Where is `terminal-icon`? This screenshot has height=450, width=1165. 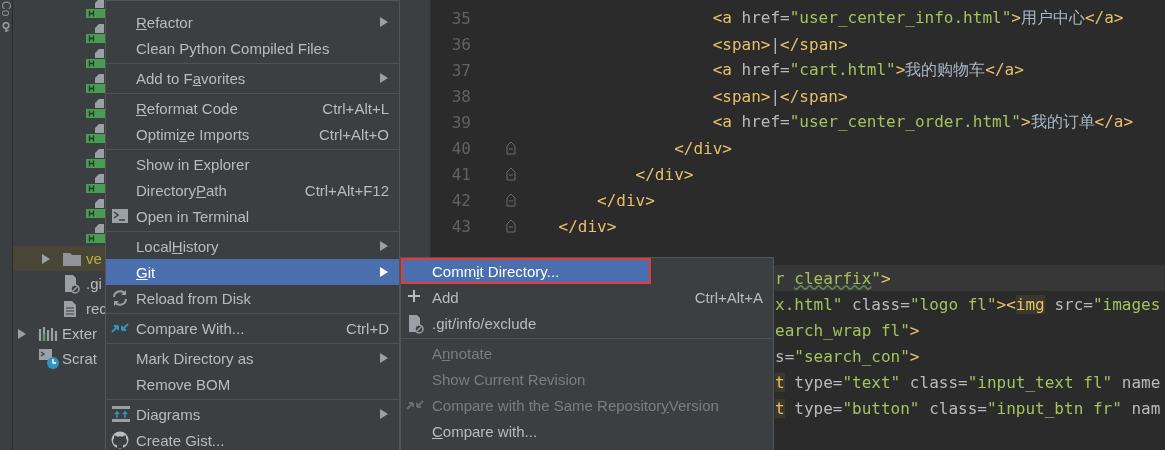 terminal-icon is located at coordinates (120, 216).